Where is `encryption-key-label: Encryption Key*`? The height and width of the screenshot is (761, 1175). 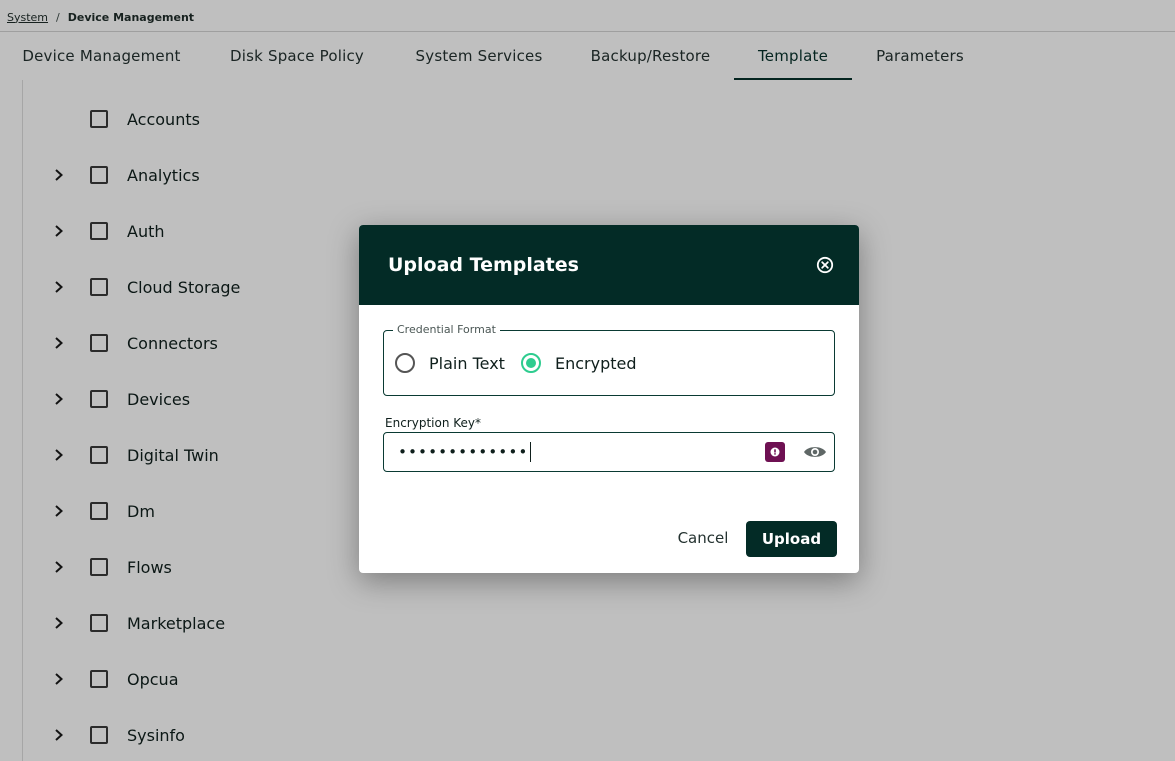 encryption-key-label: Encryption Key* is located at coordinates (433, 423).